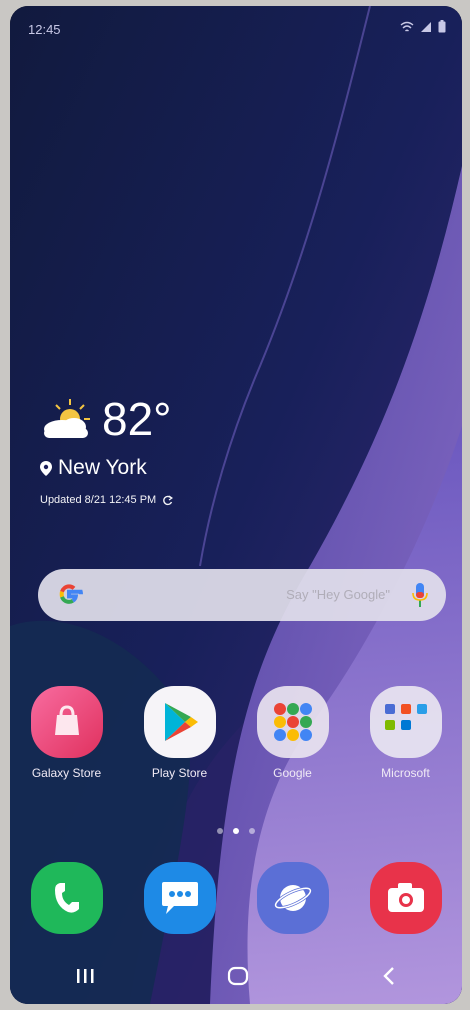  I want to click on navigation-bar, so click(236, 976).